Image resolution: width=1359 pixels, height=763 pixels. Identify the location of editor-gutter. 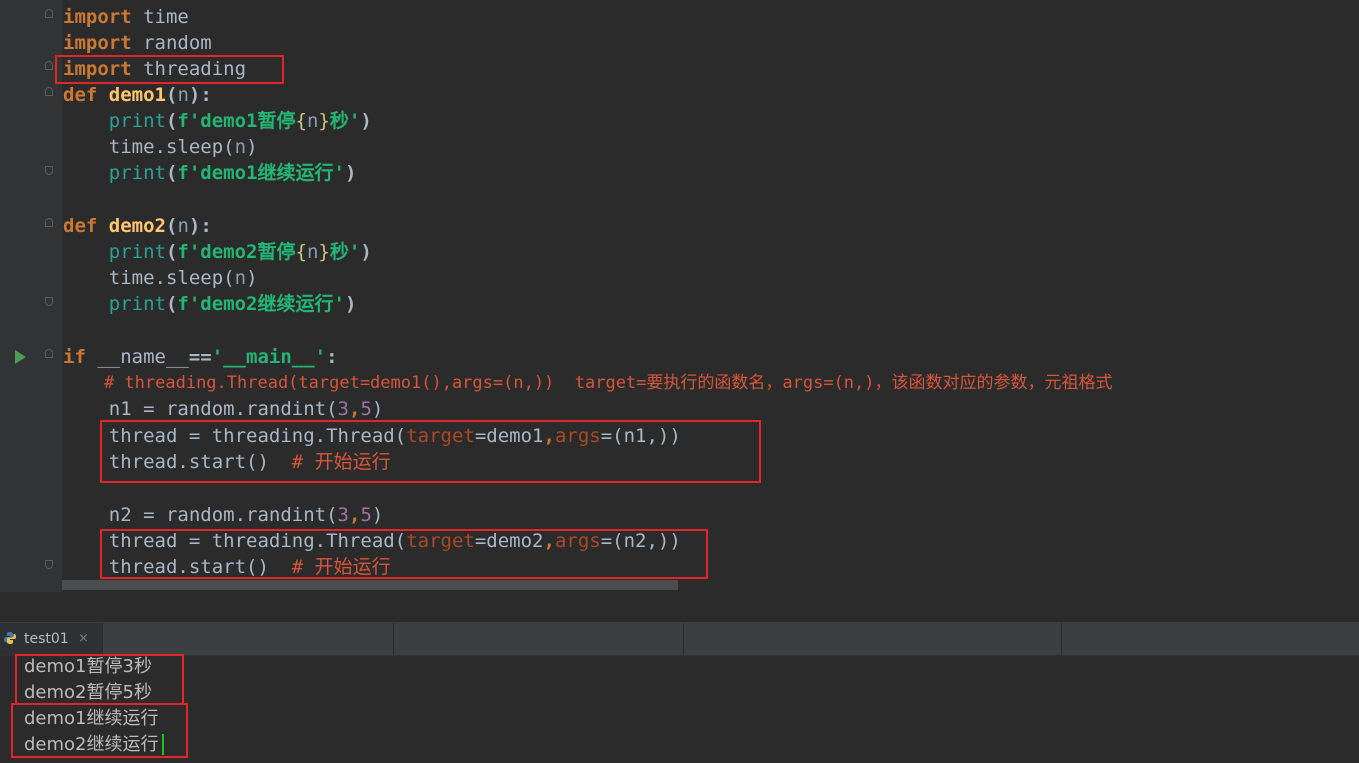
(31, 296).